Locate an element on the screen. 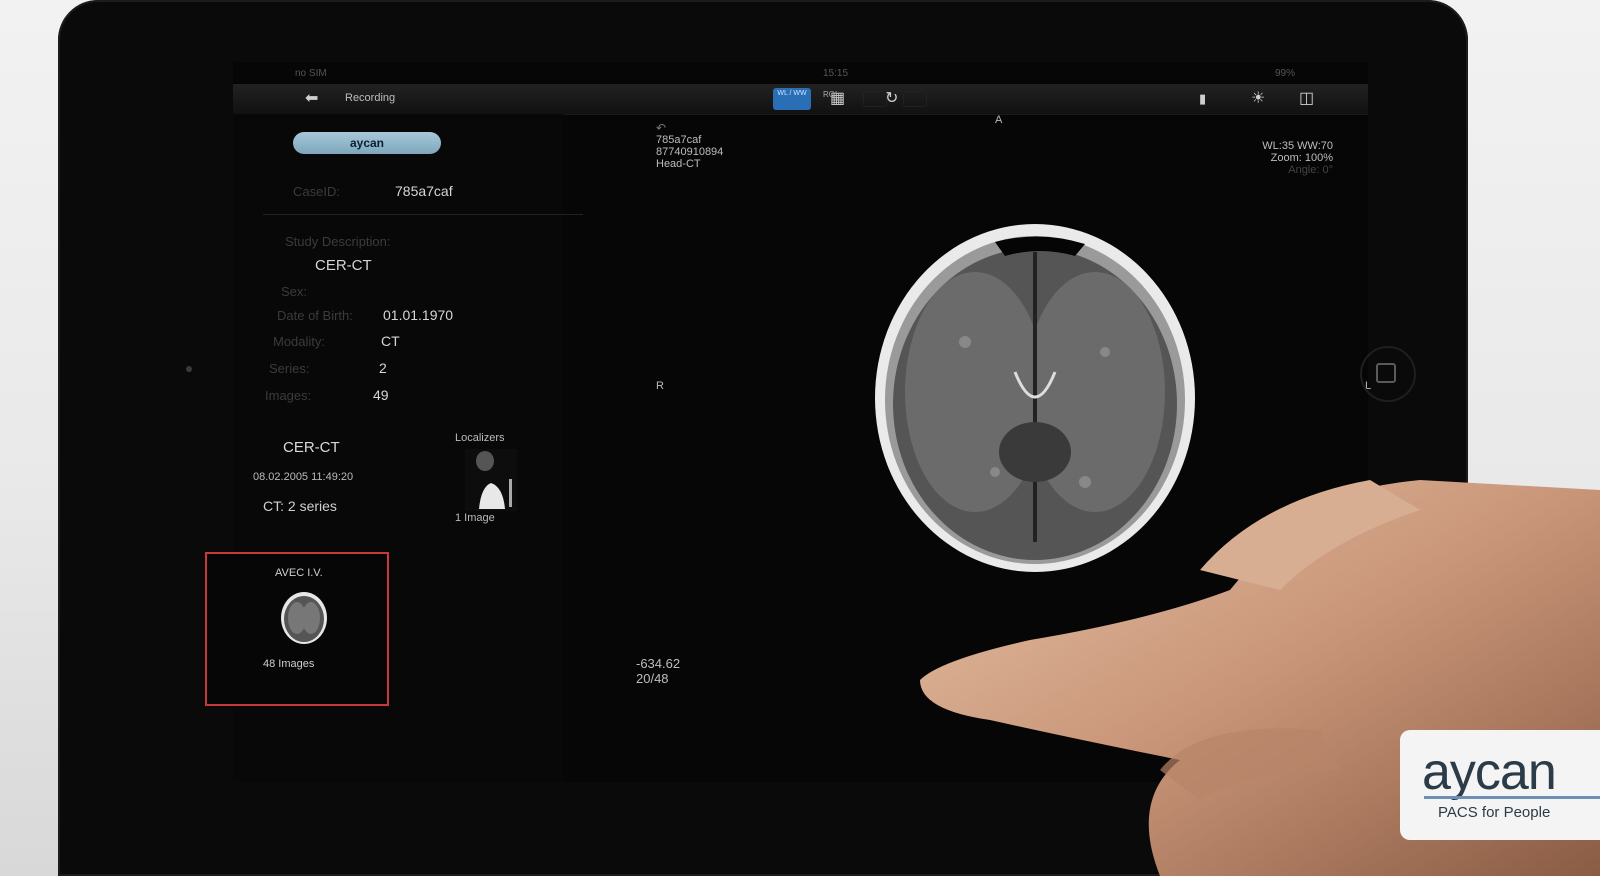  study-desc-value: CER-CT is located at coordinates (343, 265).